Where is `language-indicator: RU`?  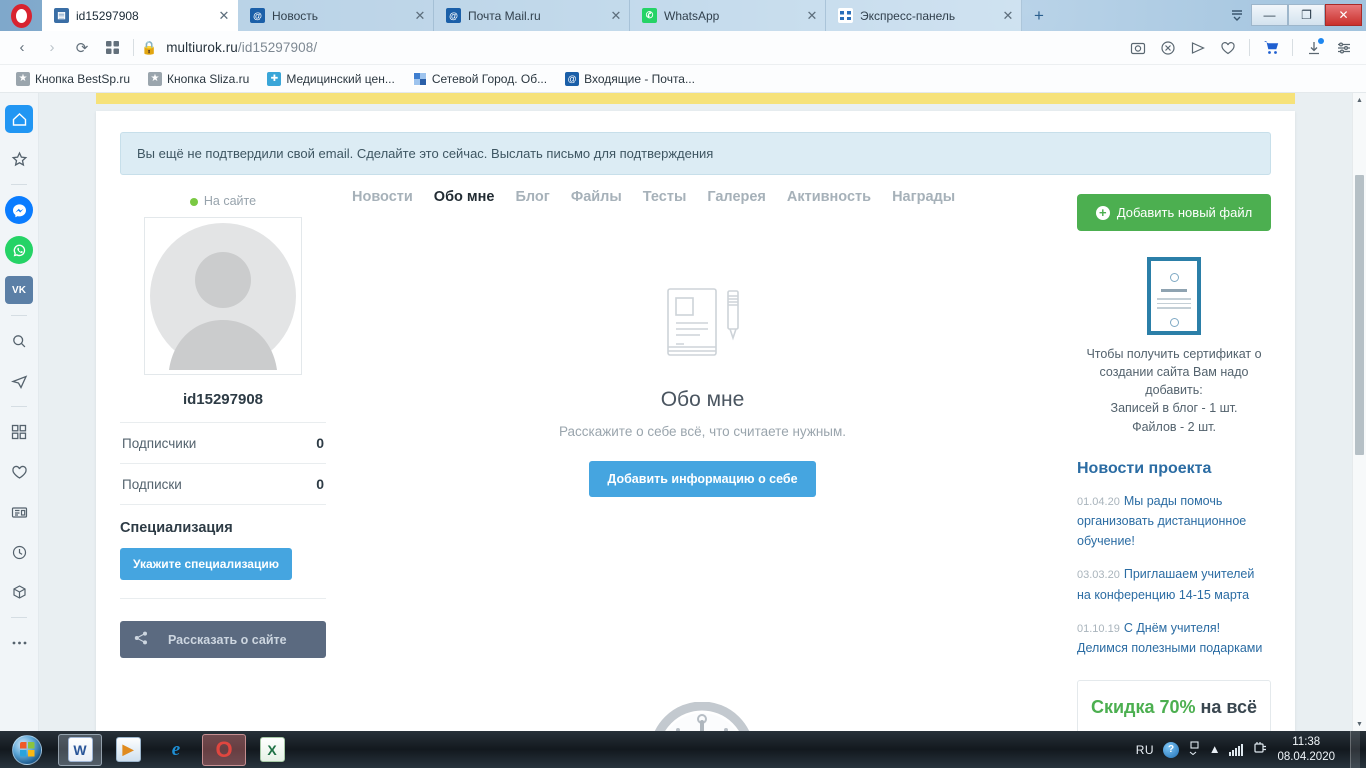 language-indicator: RU is located at coordinates (1145, 750).